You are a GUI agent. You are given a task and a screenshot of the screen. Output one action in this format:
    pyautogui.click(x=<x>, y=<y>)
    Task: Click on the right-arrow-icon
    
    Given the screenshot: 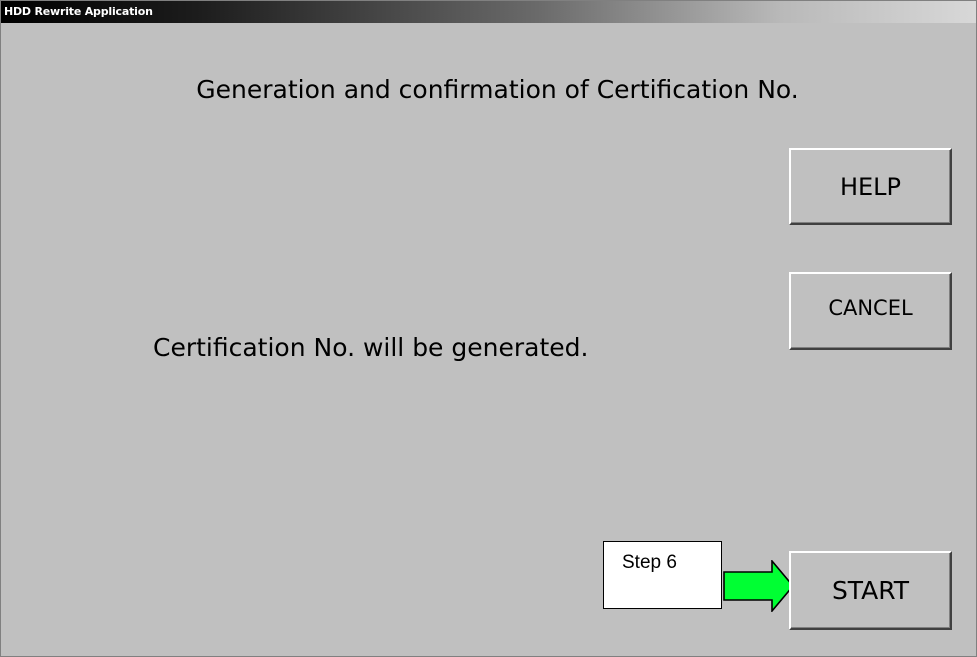 What is the action you would take?
    pyautogui.click(x=759, y=586)
    